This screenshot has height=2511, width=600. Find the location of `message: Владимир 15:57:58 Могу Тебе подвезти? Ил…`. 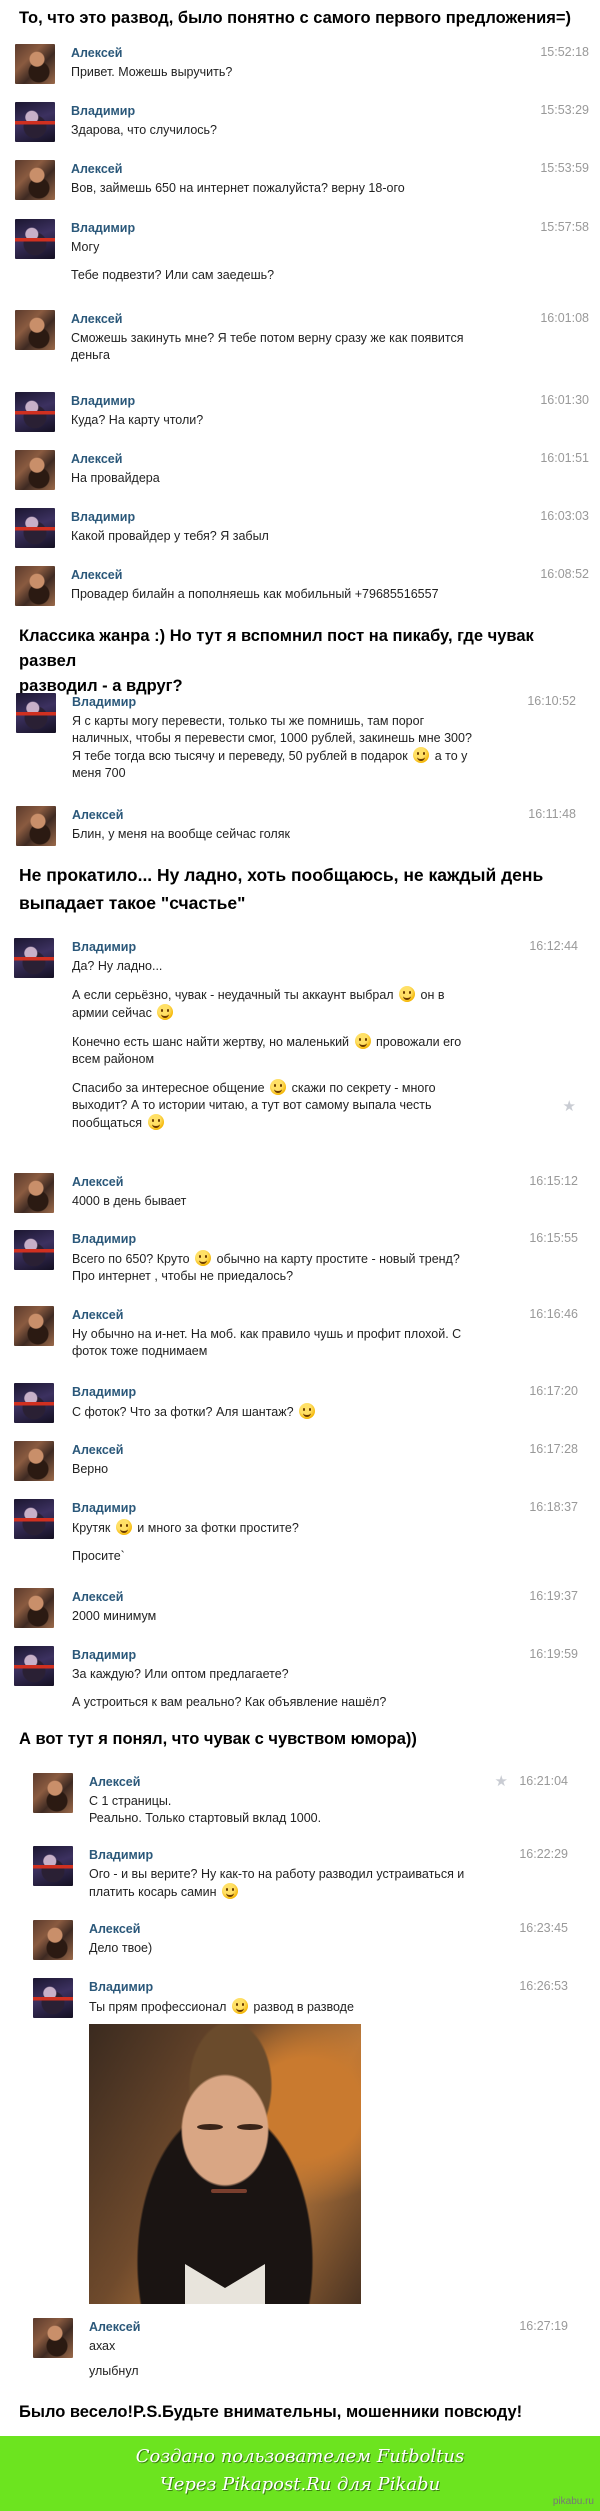

message: Владимир 15:57:58 Могу Тебе подвезти? Ил… is located at coordinates (302, 251).